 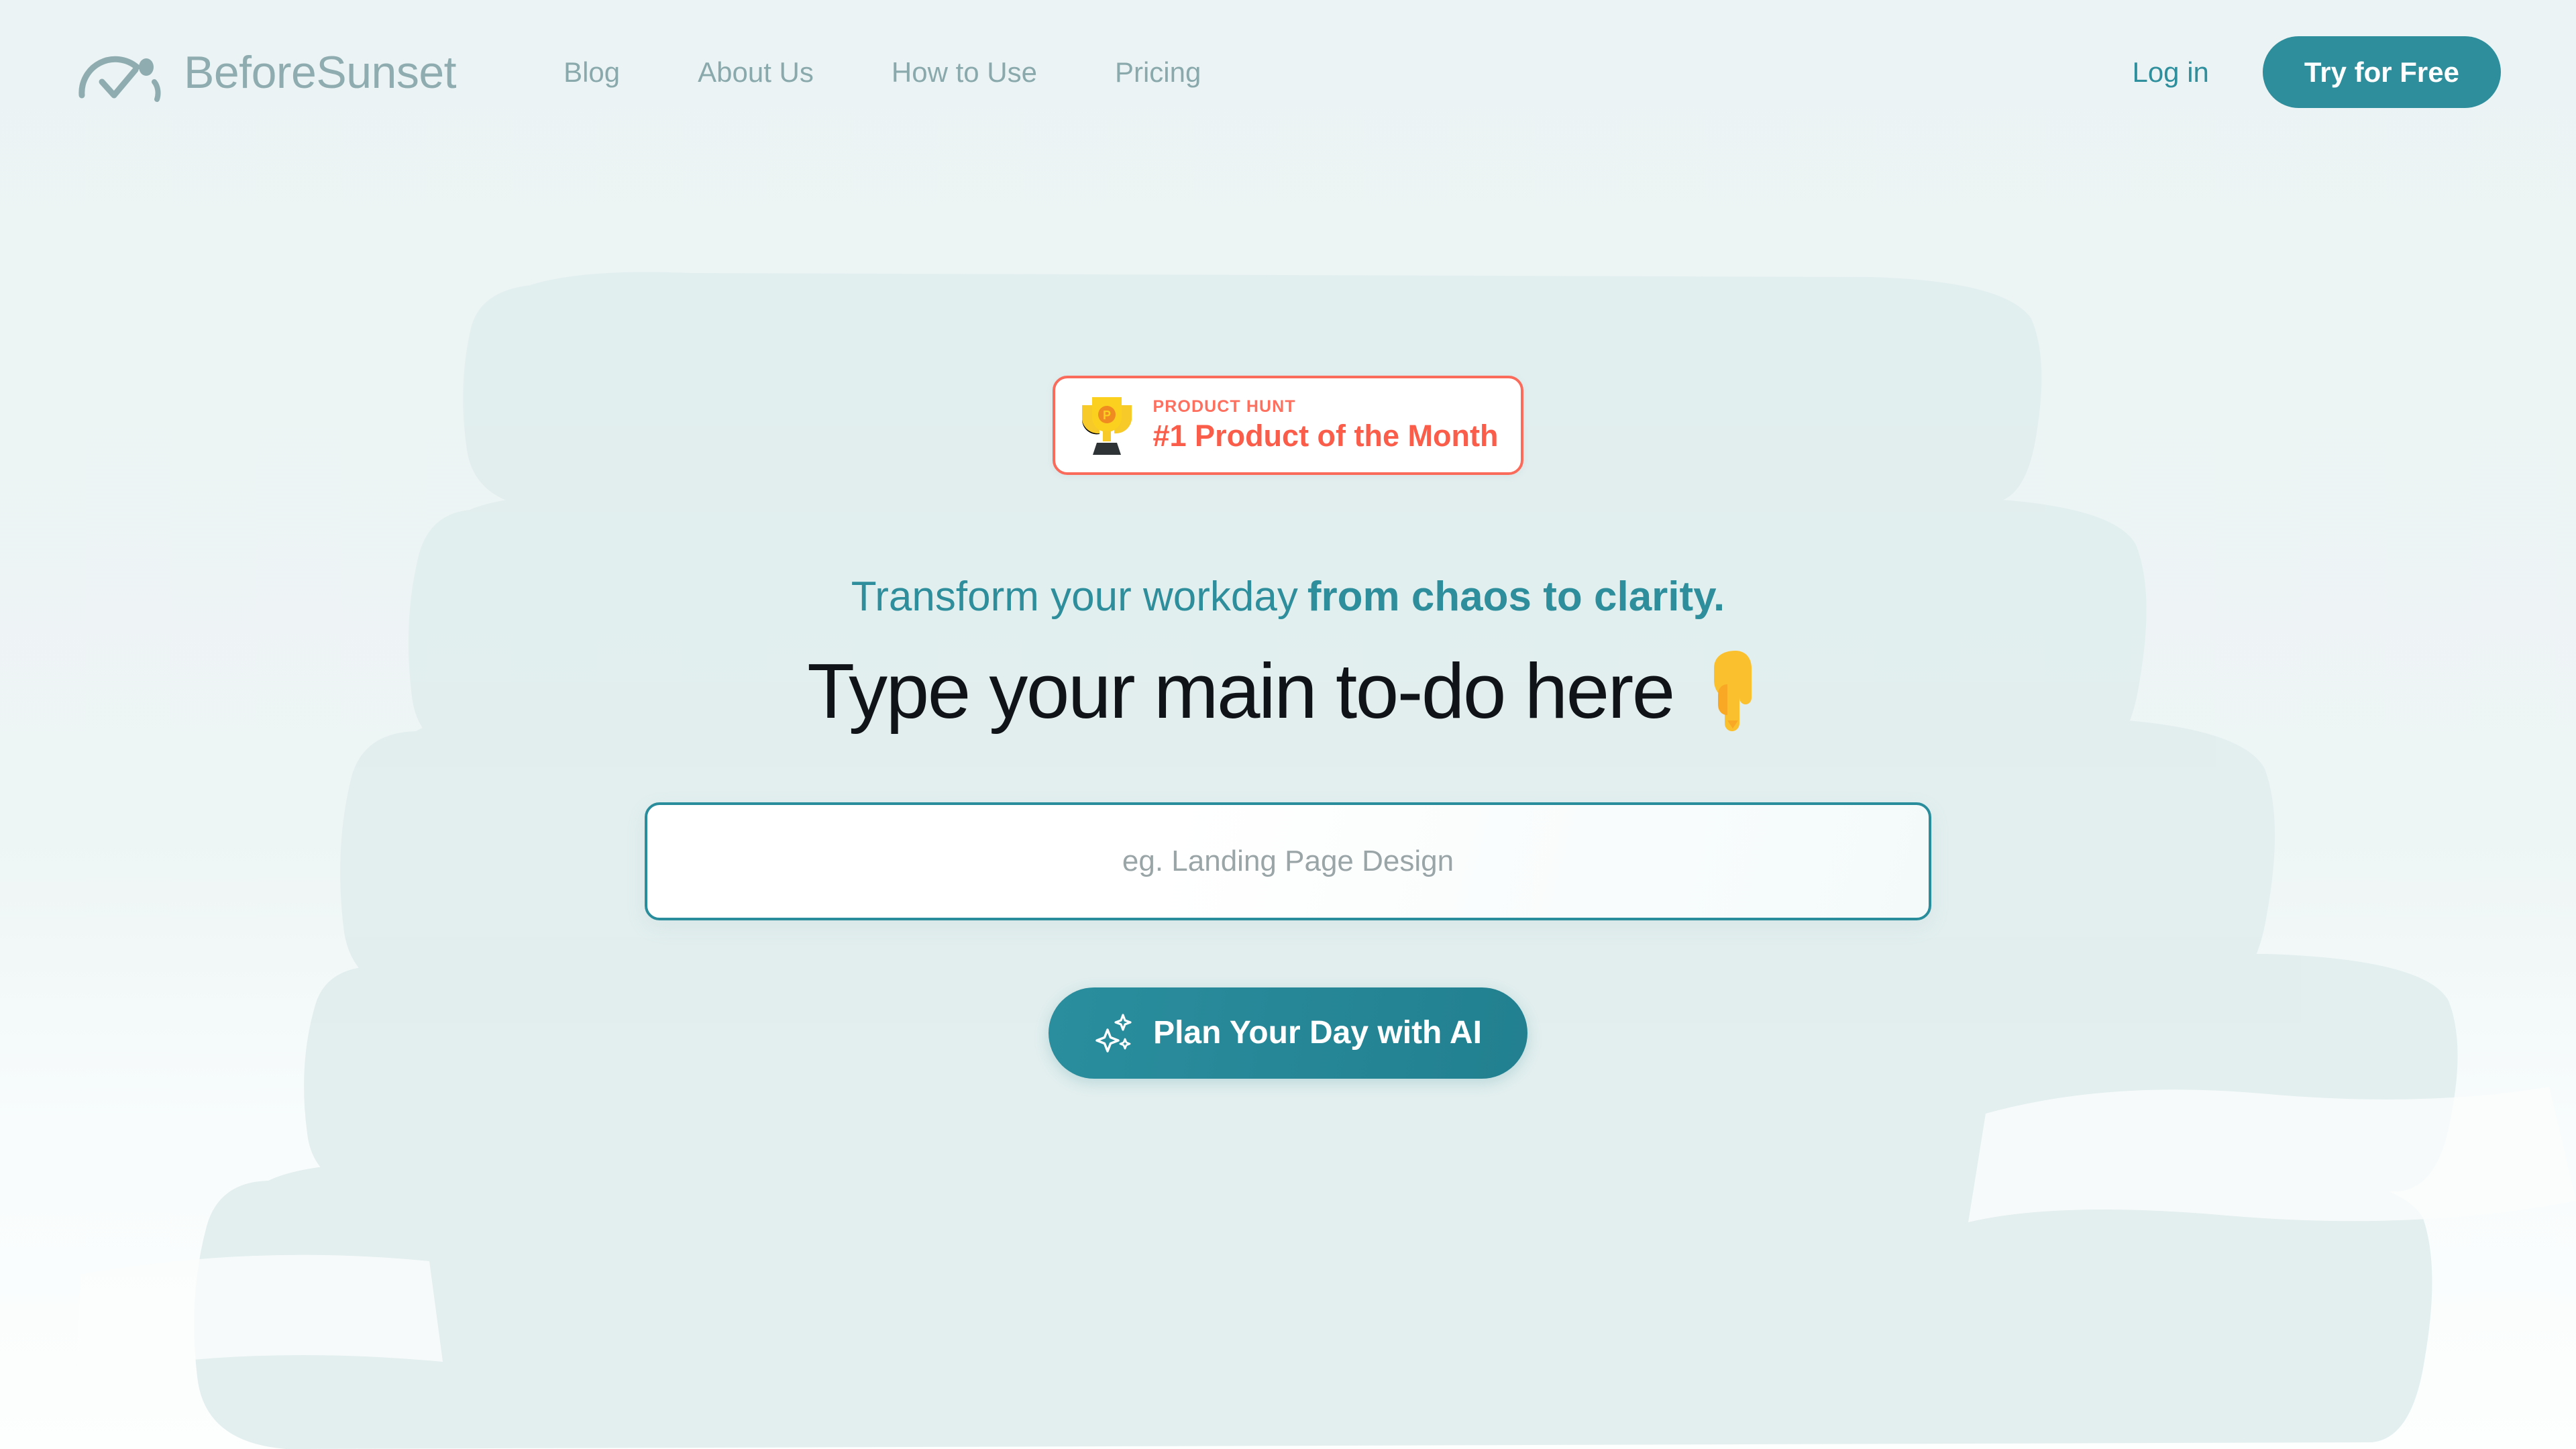 I want to click on header-actions: Log in Try for Free, so click(x=2316, y=72).